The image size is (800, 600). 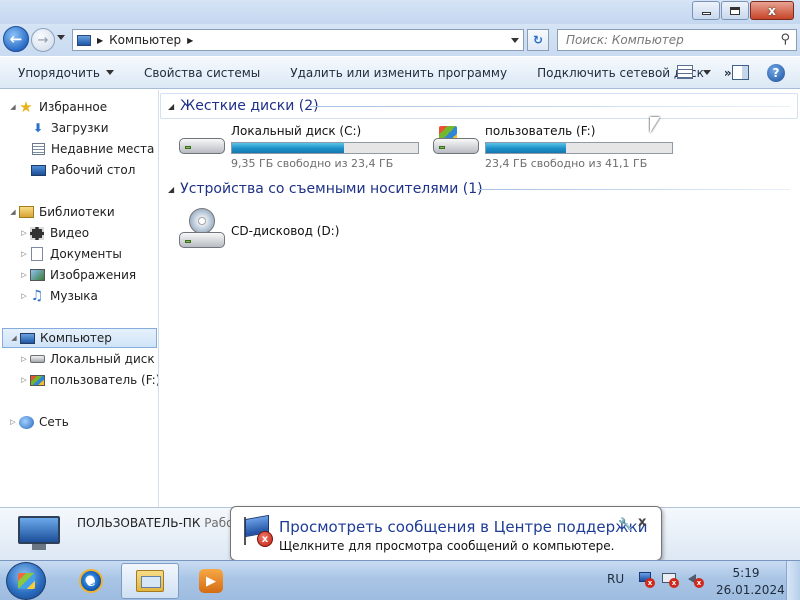 What do you see at coordinates (538, 40) in the screenshot?
I see `refresh-button: ↻` at bounding box center [538, 40].